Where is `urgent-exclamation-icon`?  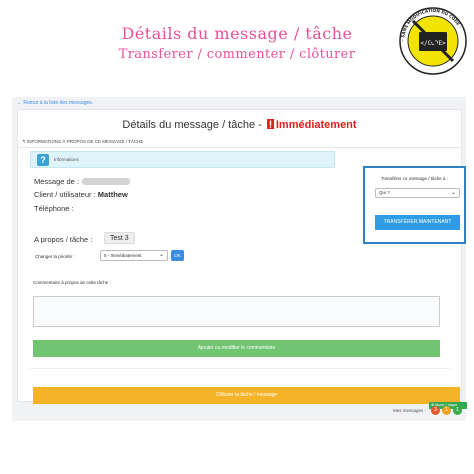
urgent-exclamation-icon is located at coordinates (270, 124).